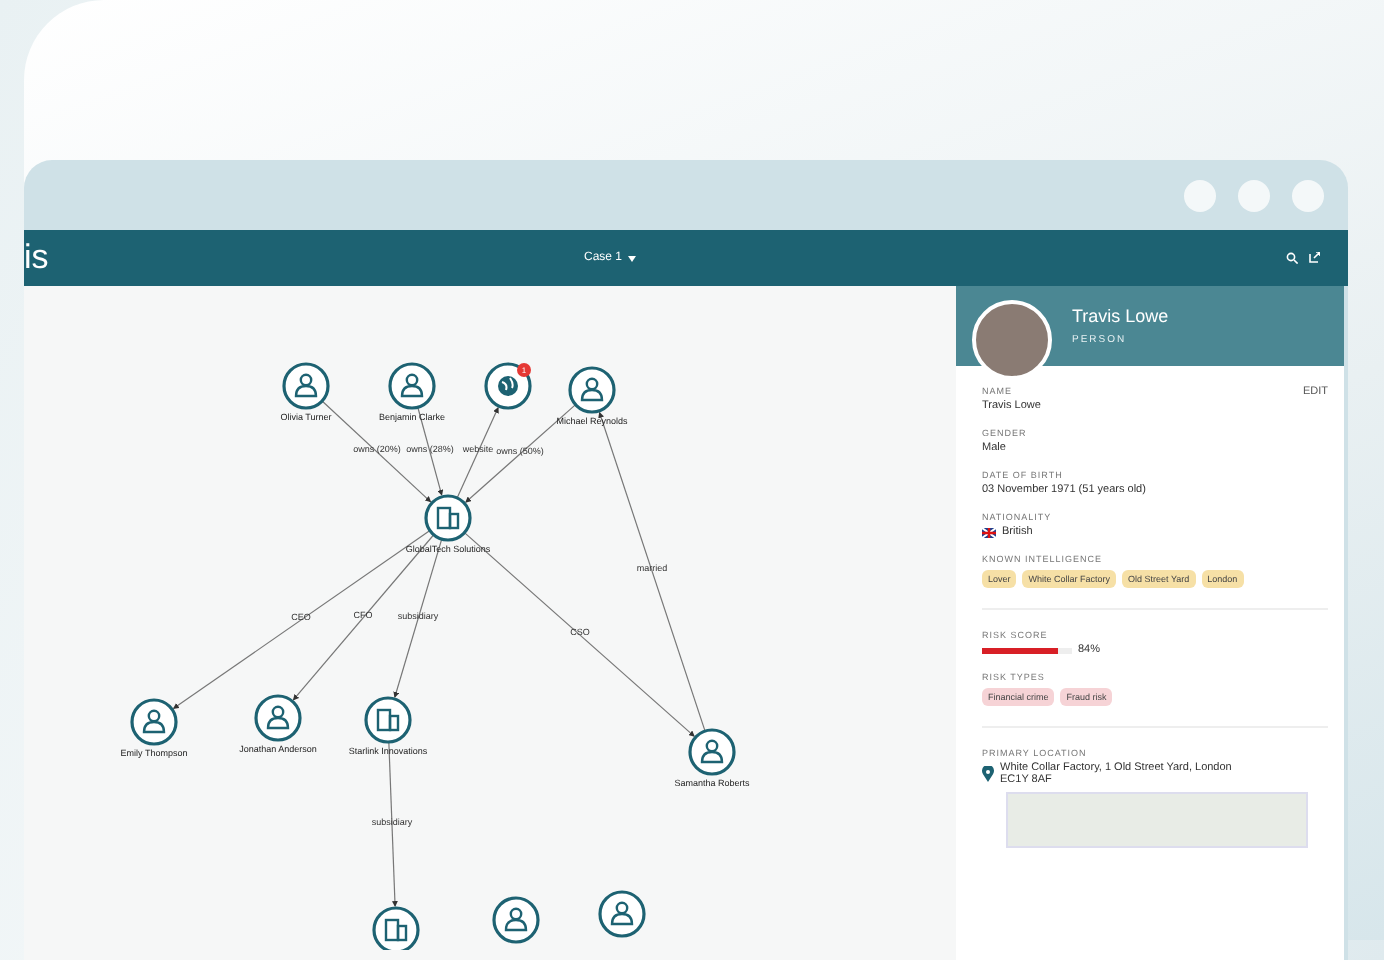  I want to click on profile-name: Travis Lowe, so click(1120, 316).